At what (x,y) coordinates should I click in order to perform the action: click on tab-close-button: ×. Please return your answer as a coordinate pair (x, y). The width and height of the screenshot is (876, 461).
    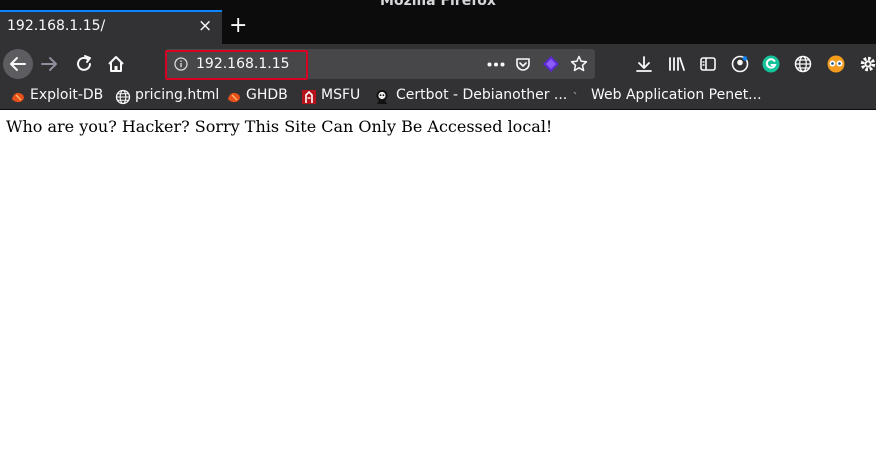
    Looking at the image, I should click on (205, 26).